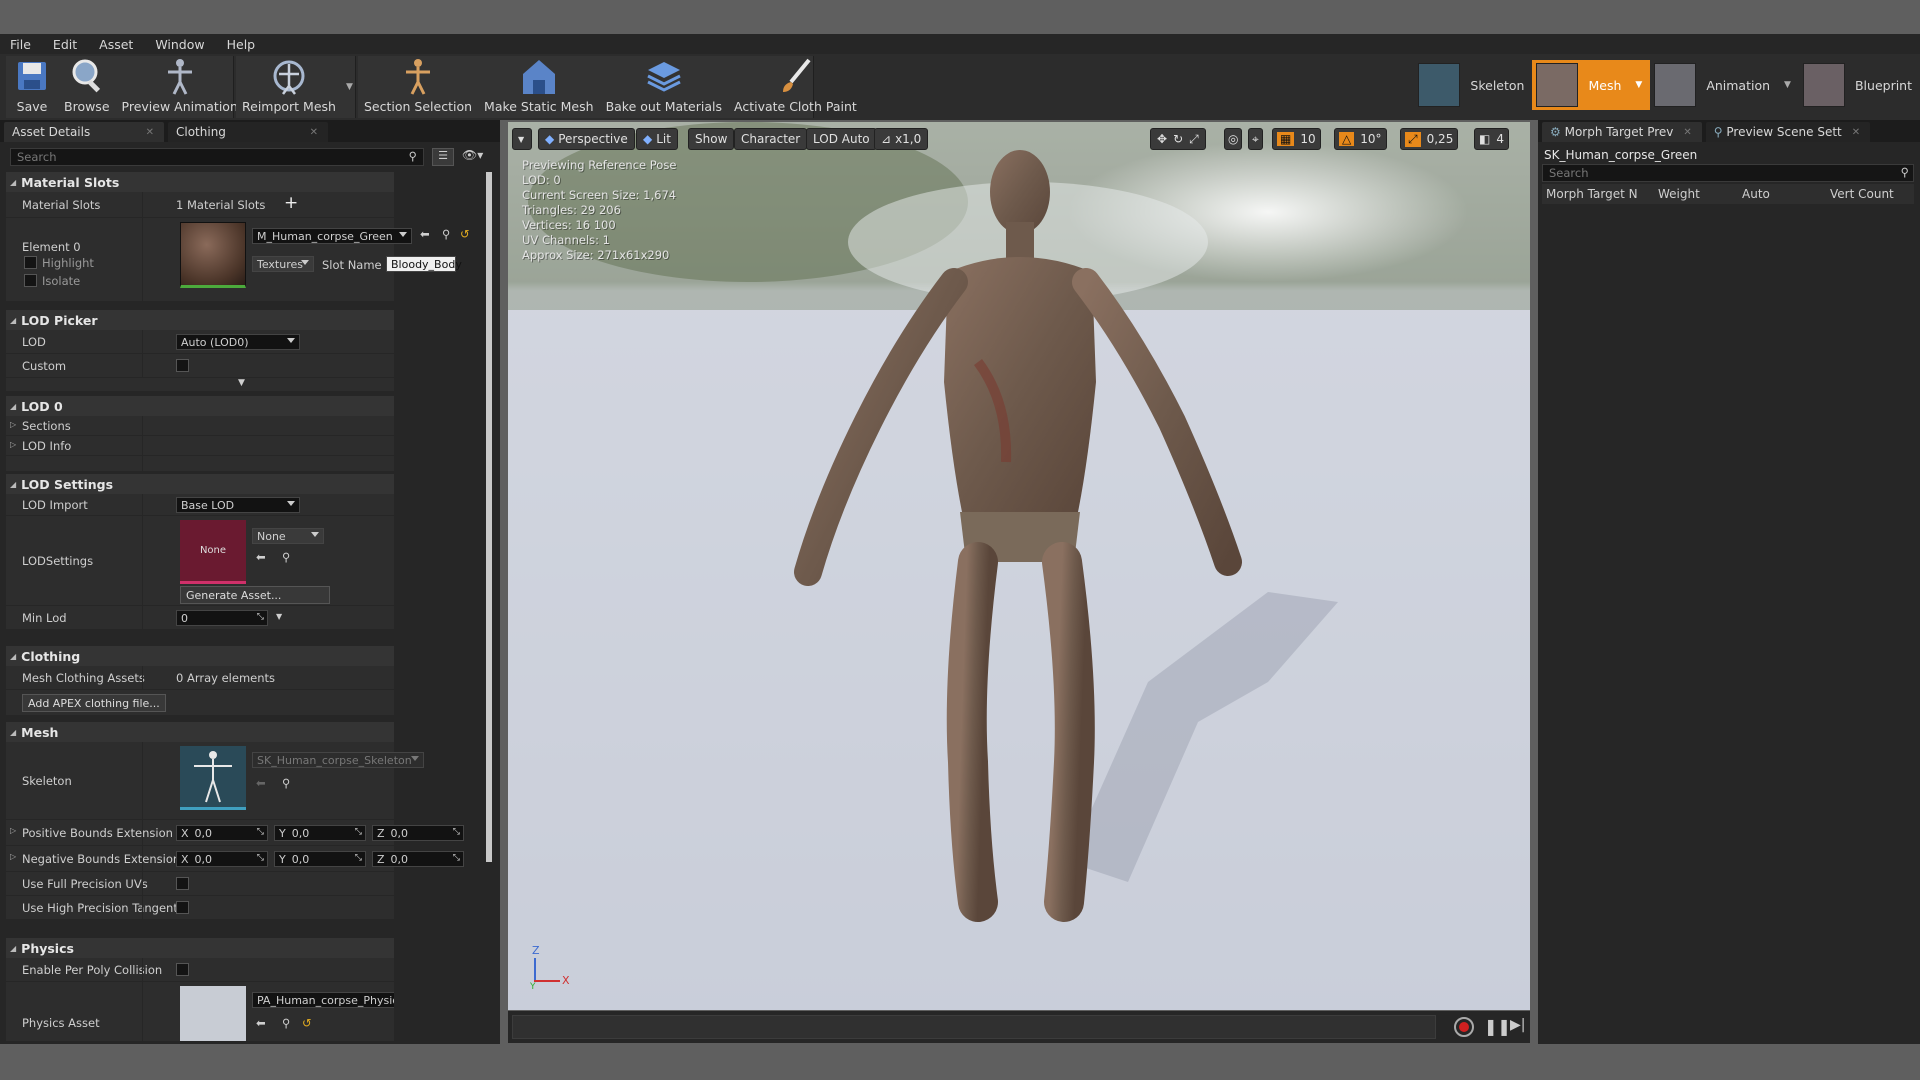  What do you see at coordinates (489, 517) in the screenshot?
I see `details-scrollbar` at bounding box center [489, 517].